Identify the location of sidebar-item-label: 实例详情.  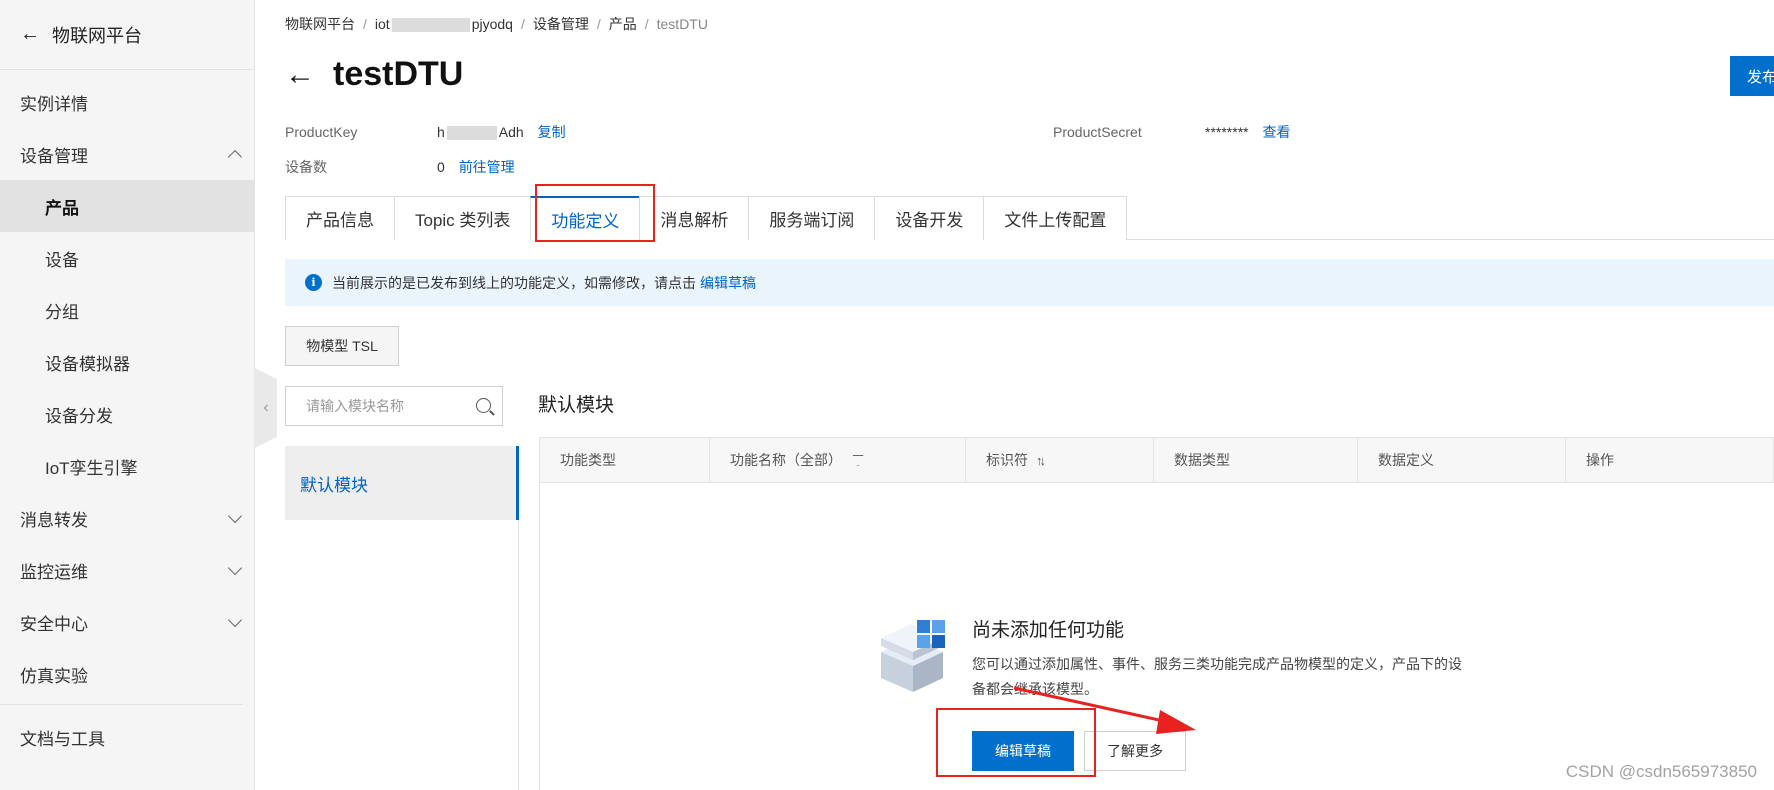
(54, 104).